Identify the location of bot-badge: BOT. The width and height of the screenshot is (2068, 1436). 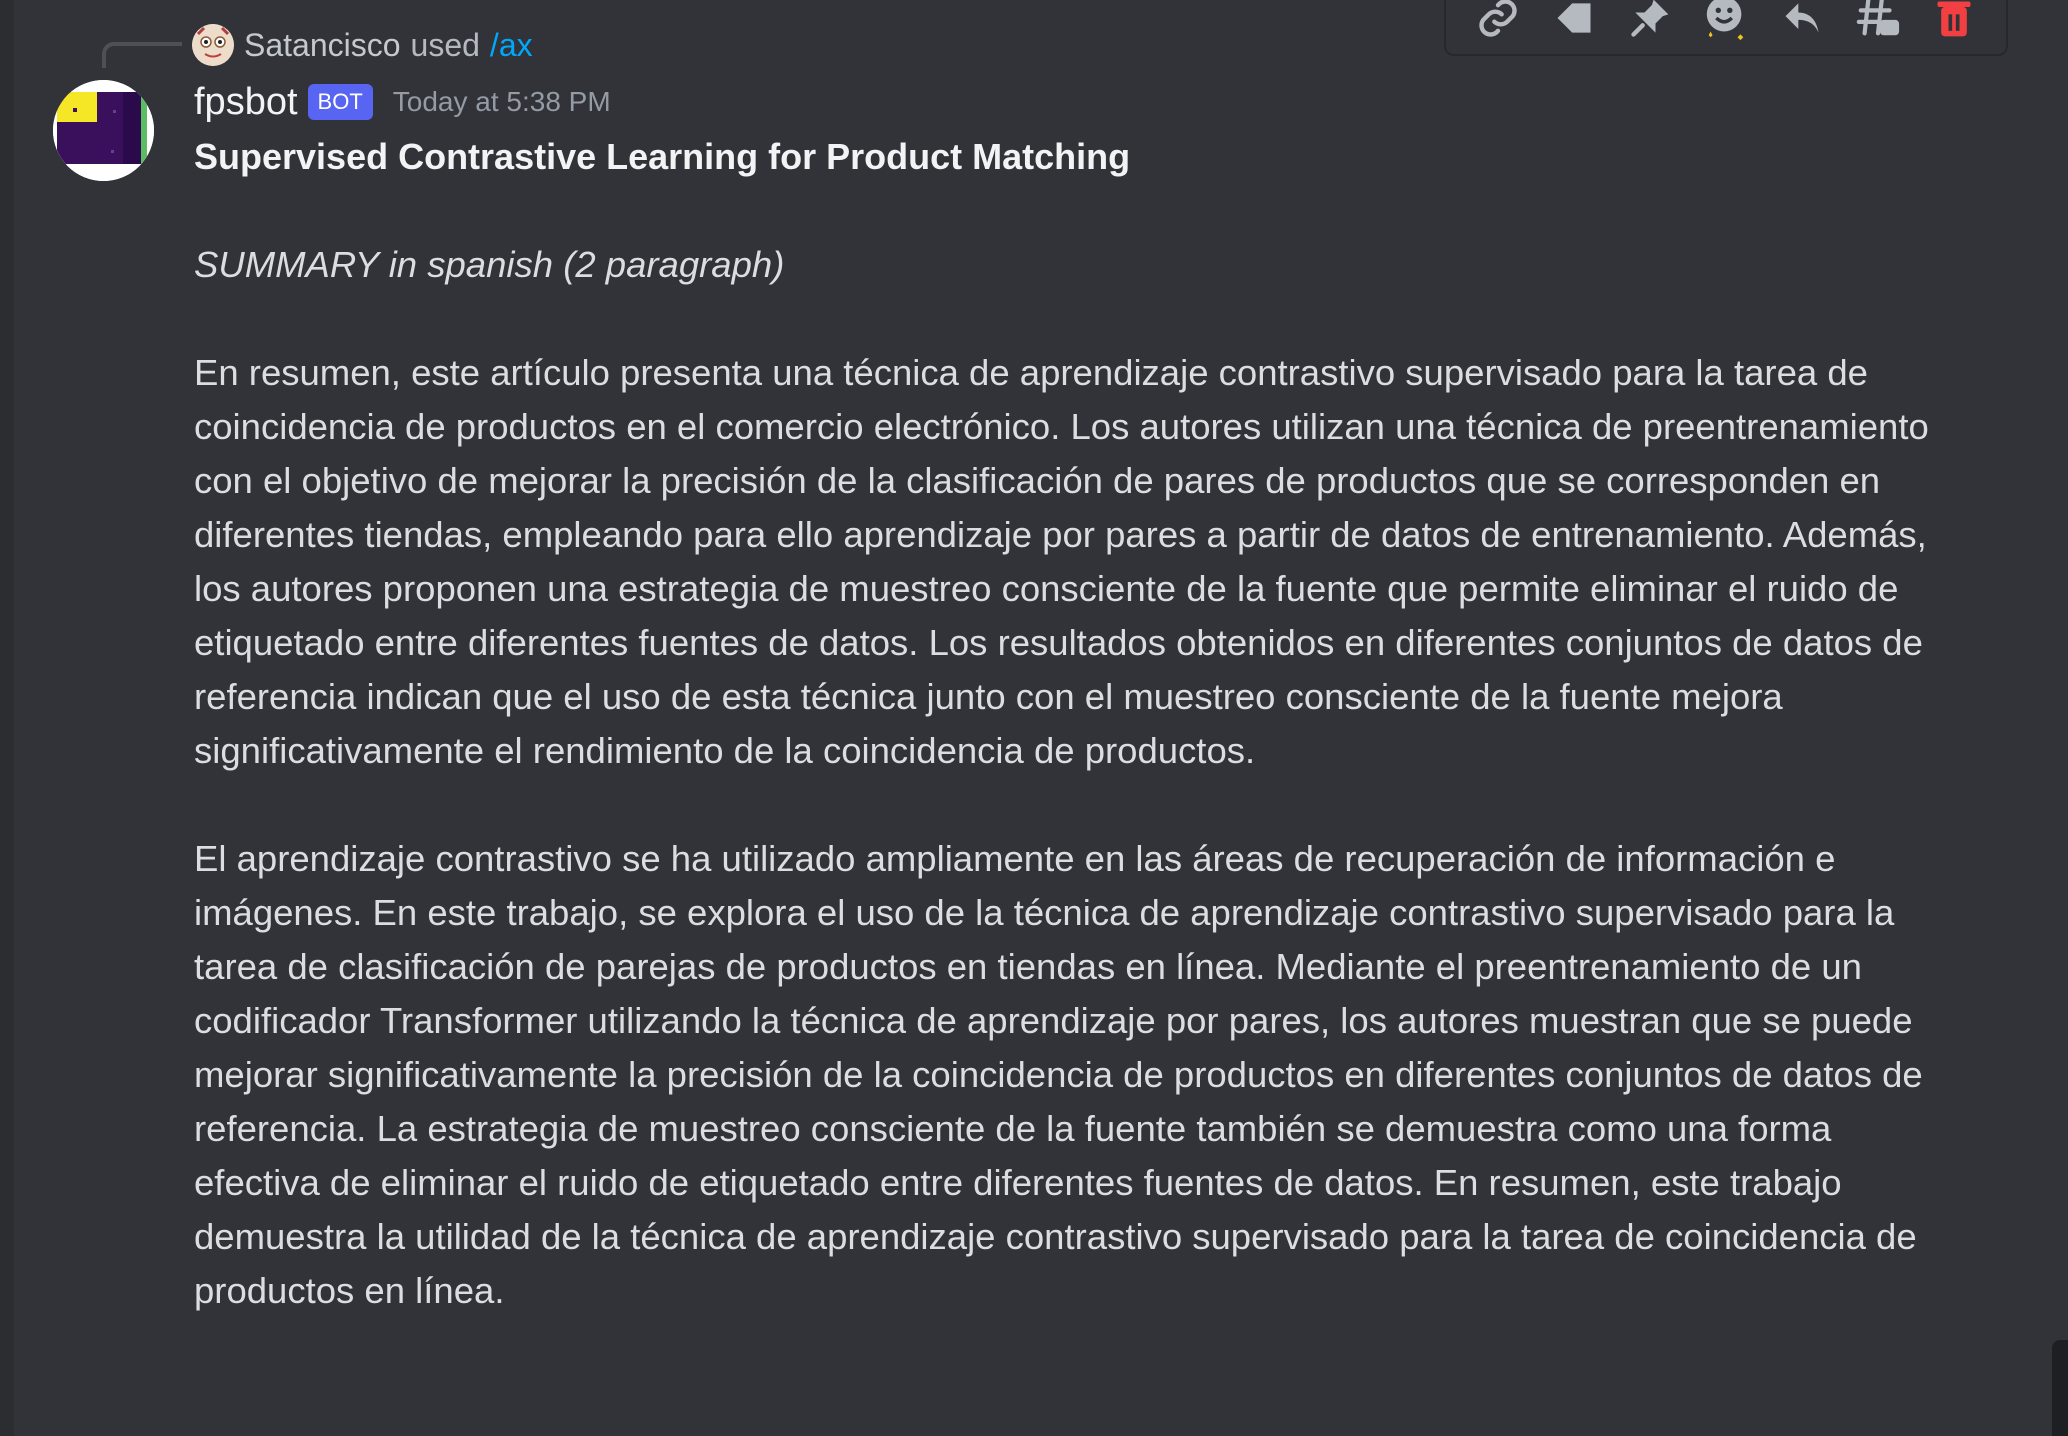
(340, 102).